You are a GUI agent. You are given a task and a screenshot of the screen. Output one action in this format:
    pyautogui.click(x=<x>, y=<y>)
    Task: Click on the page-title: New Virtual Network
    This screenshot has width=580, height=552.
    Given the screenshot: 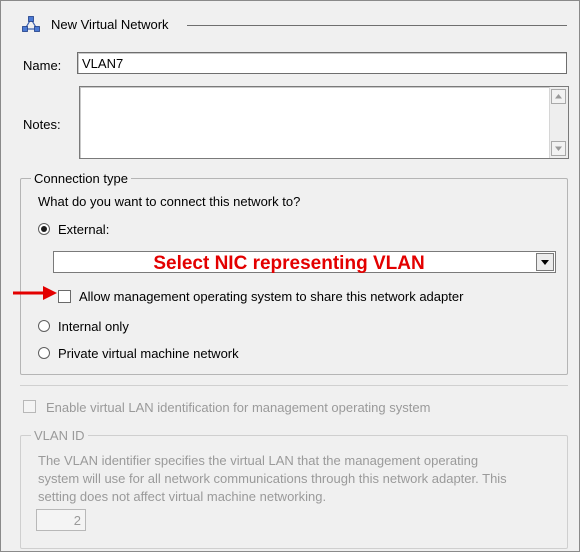 What is the action you would take?
    pyautogui.click(x=110, y=24)
    